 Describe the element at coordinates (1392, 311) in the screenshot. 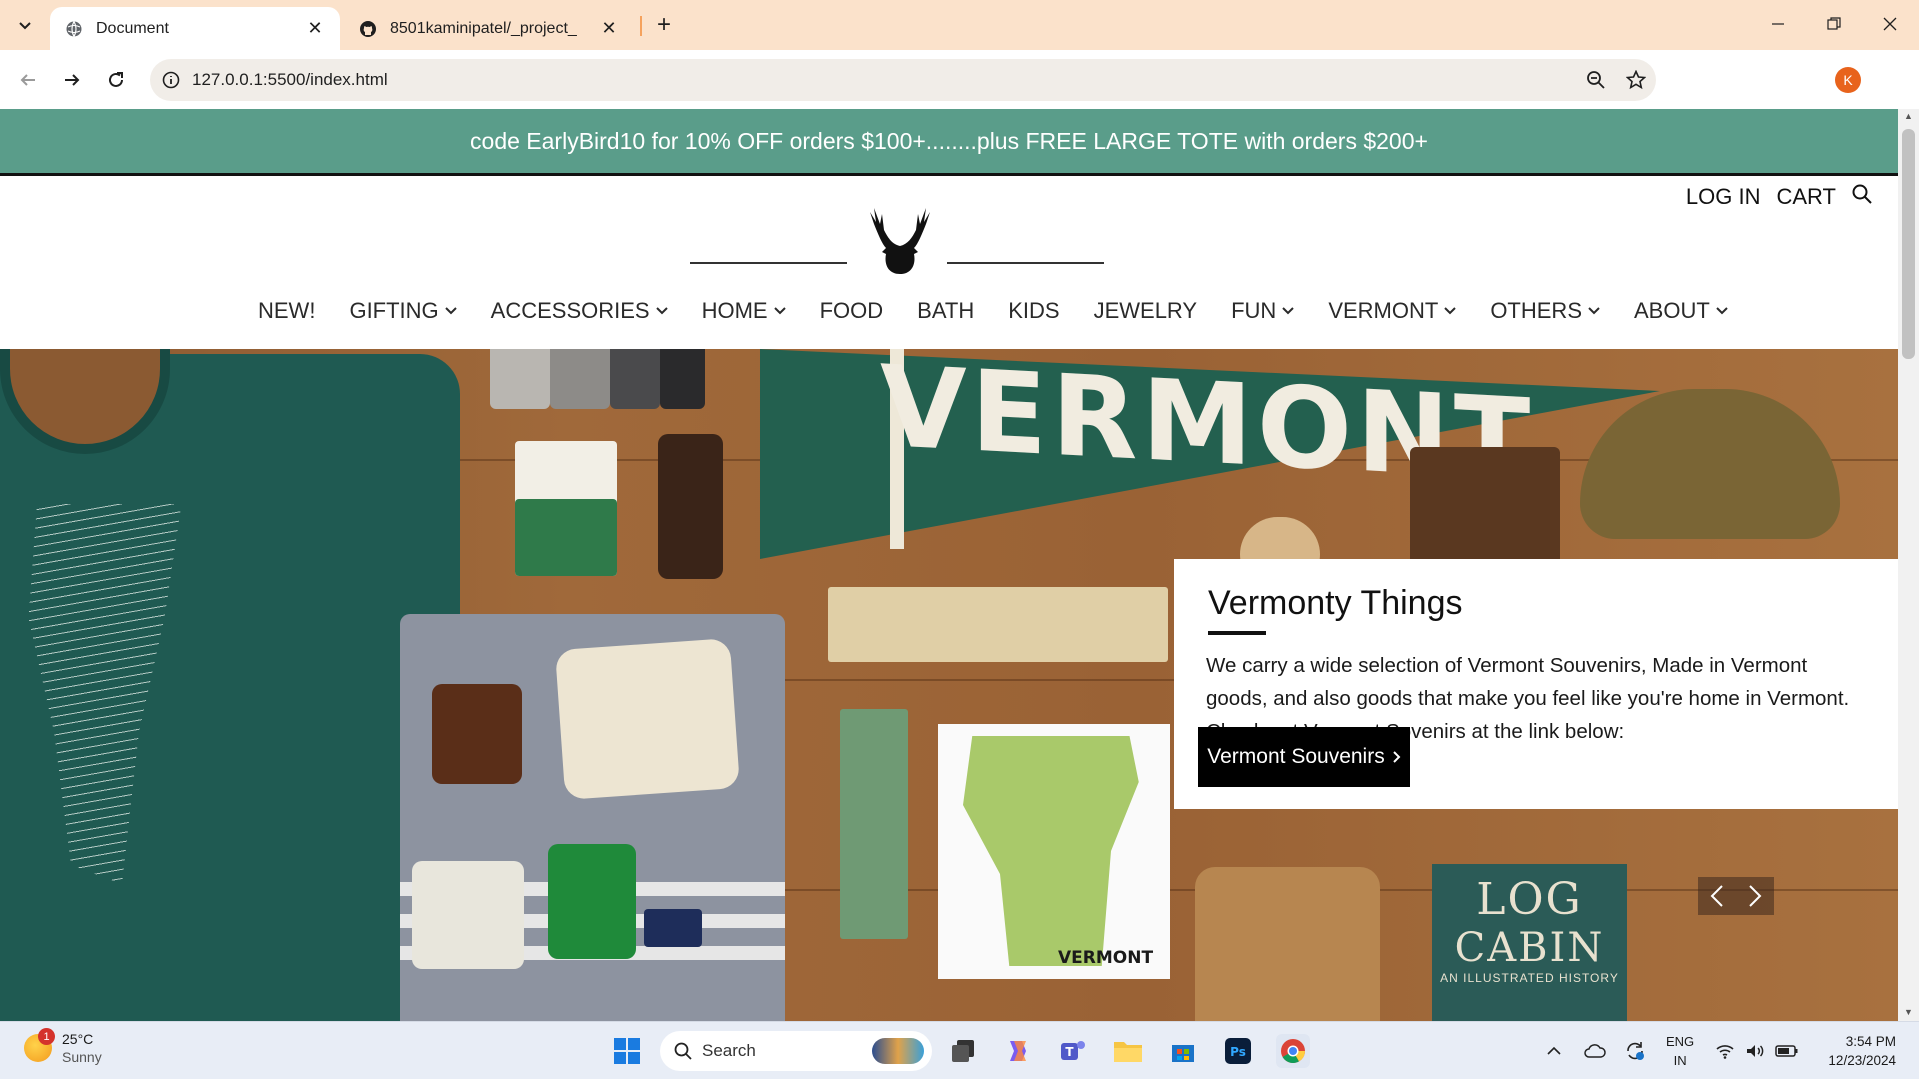

I see `nav-item-vermont: VERMONT` at that location.